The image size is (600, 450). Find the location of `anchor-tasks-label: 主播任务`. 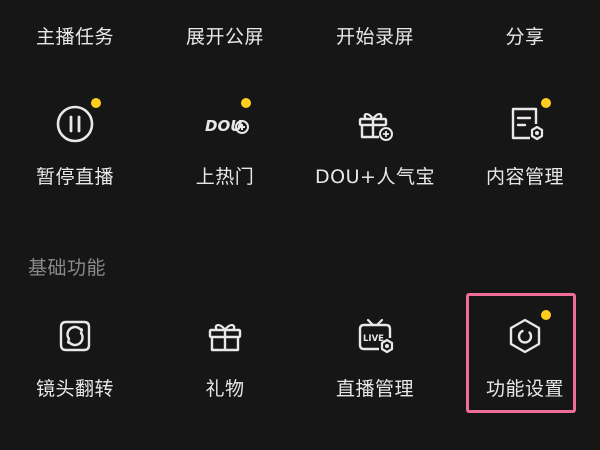

anchor-tasks-label: 主播任务 is located at coordinates (74, 37).